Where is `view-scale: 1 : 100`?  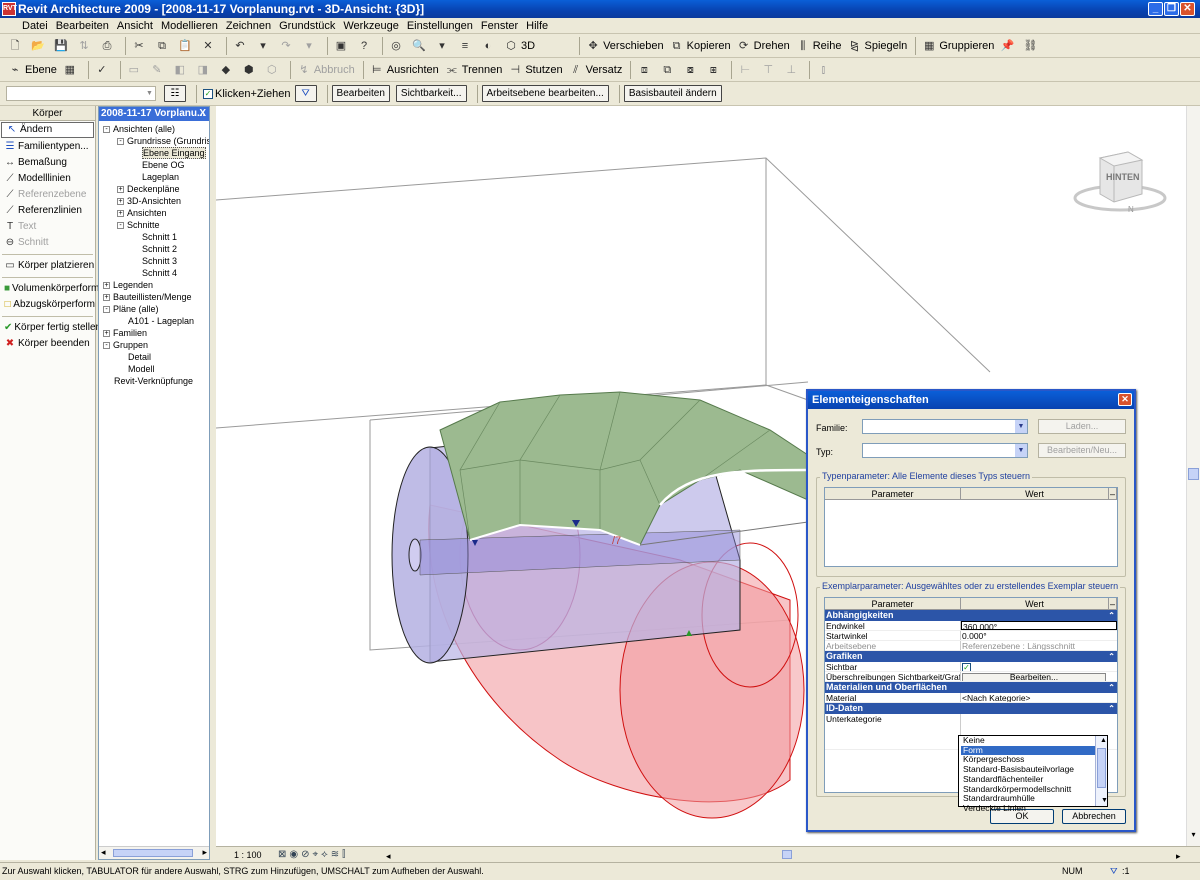 view-scale: 1 : 100 is located at coordinates (248, 855).